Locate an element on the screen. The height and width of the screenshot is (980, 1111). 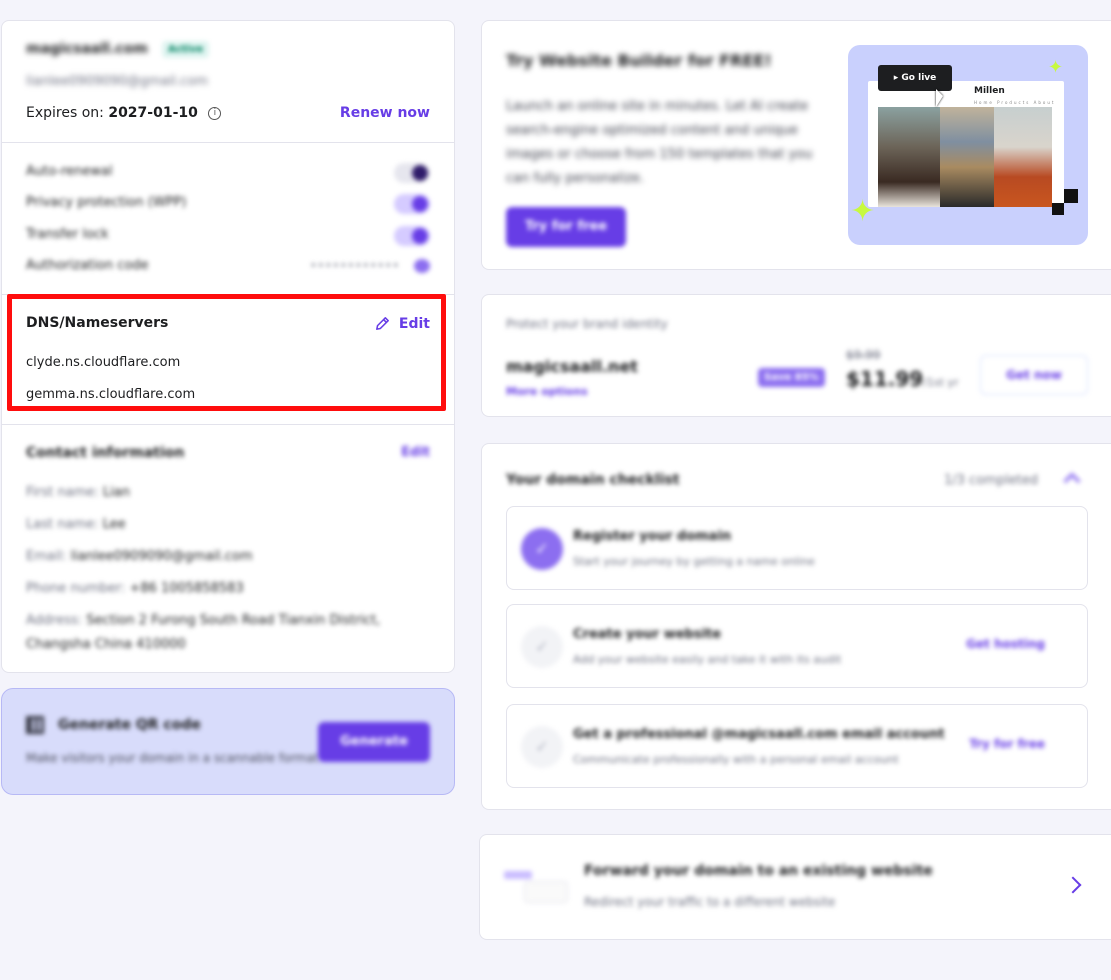
expires-date: 2027-01-10 is located at coordinates (153, 113).